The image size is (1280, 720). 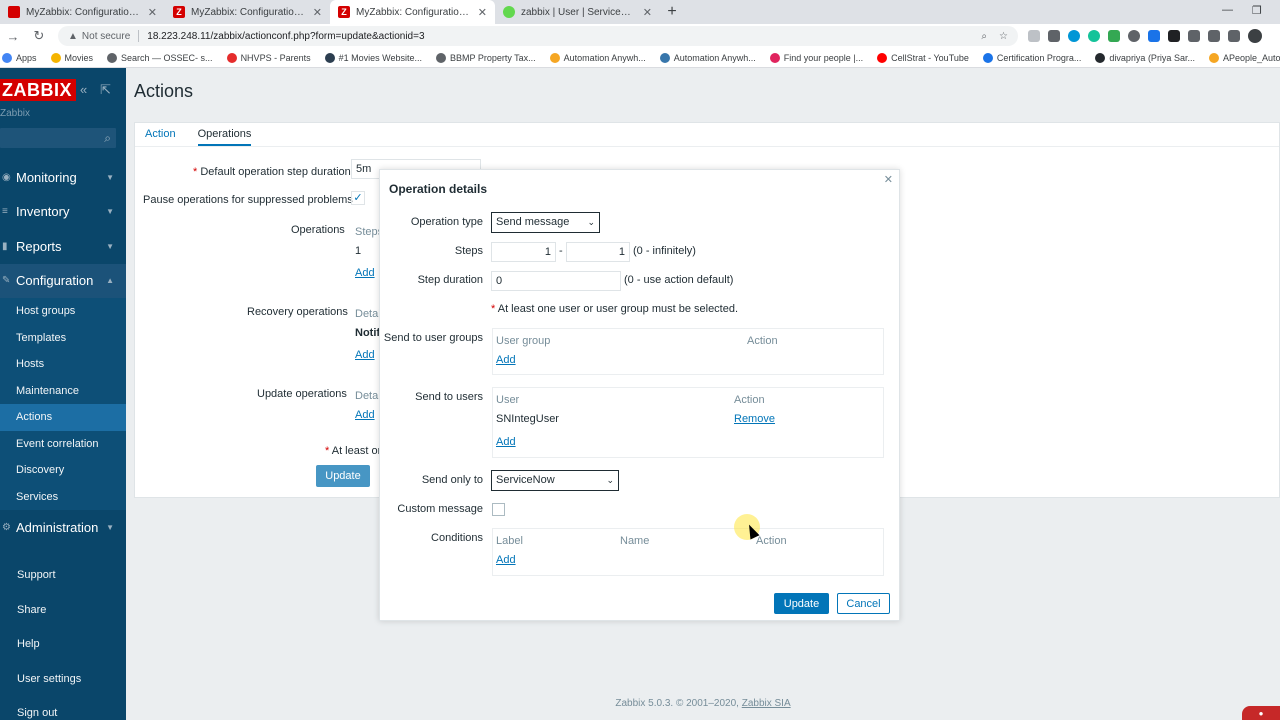 I want to click on green-extension-icon, so click(x=1114, y=36).